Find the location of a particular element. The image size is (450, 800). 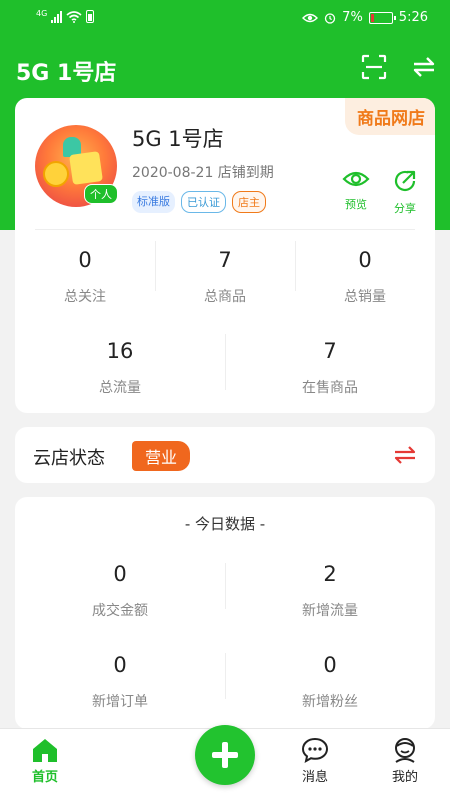

cloud-status-label: 云店状态 is located at coordinates (69, 458).